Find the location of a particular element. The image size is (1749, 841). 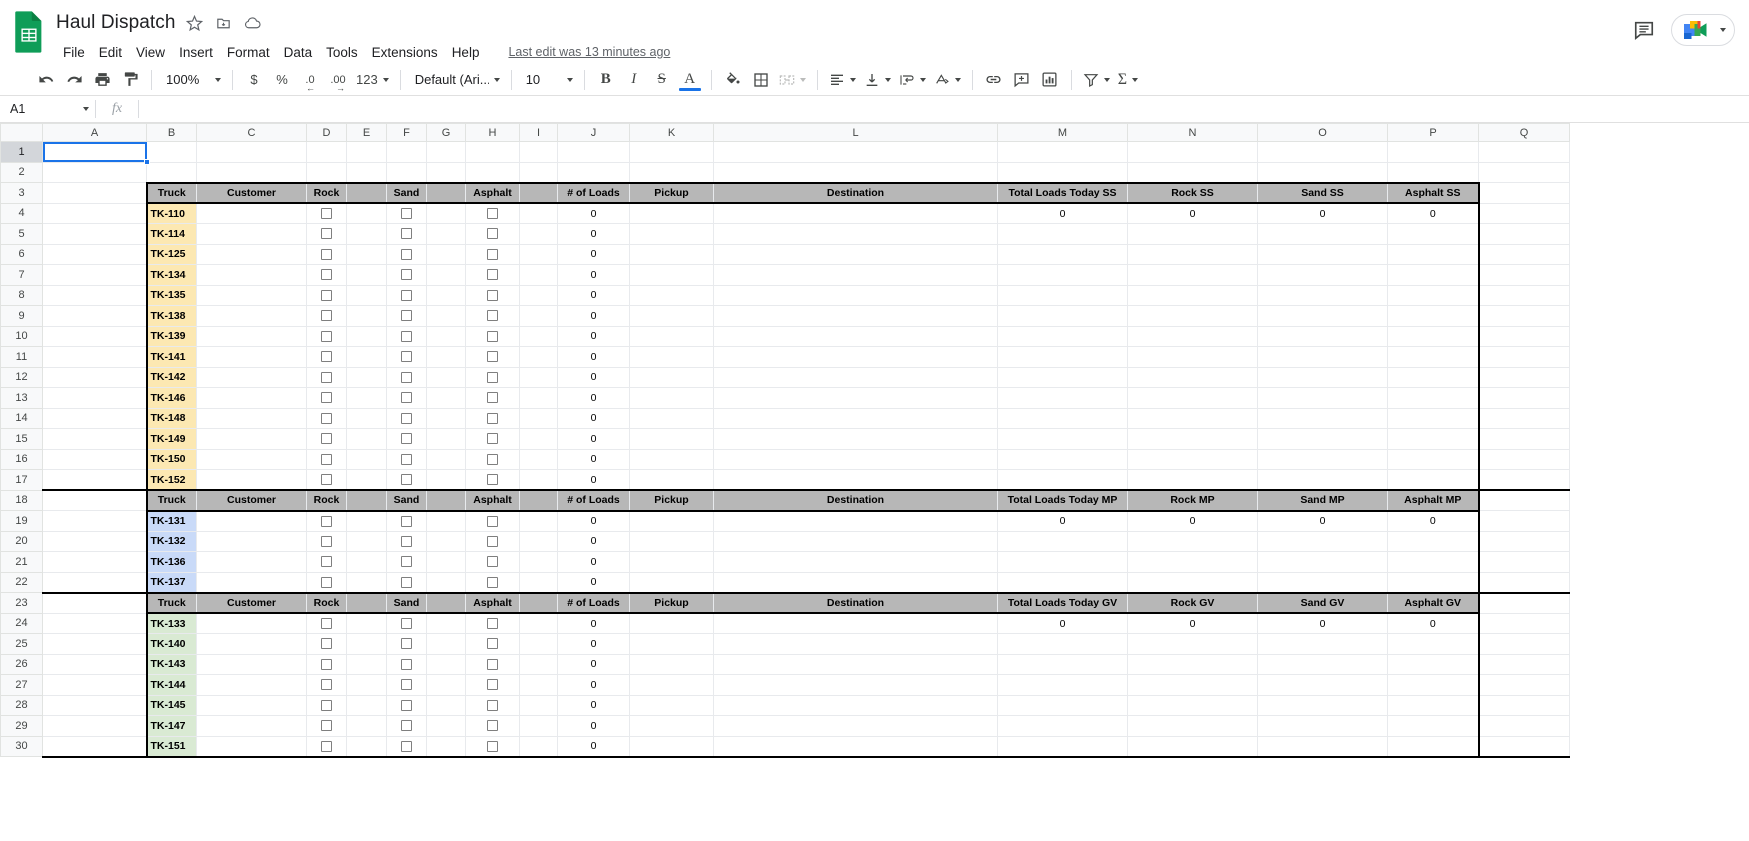

increase-decimal-button: .00 → is located at coordinates (338, 80).